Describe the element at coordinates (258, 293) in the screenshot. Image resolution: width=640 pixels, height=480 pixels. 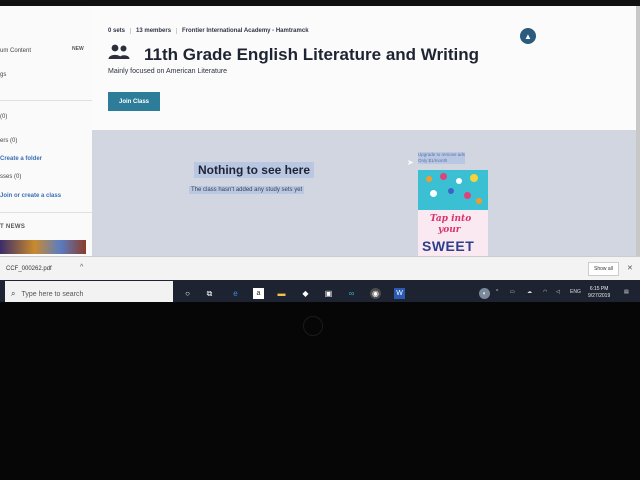
I see `amazon-icon: a` at that location.